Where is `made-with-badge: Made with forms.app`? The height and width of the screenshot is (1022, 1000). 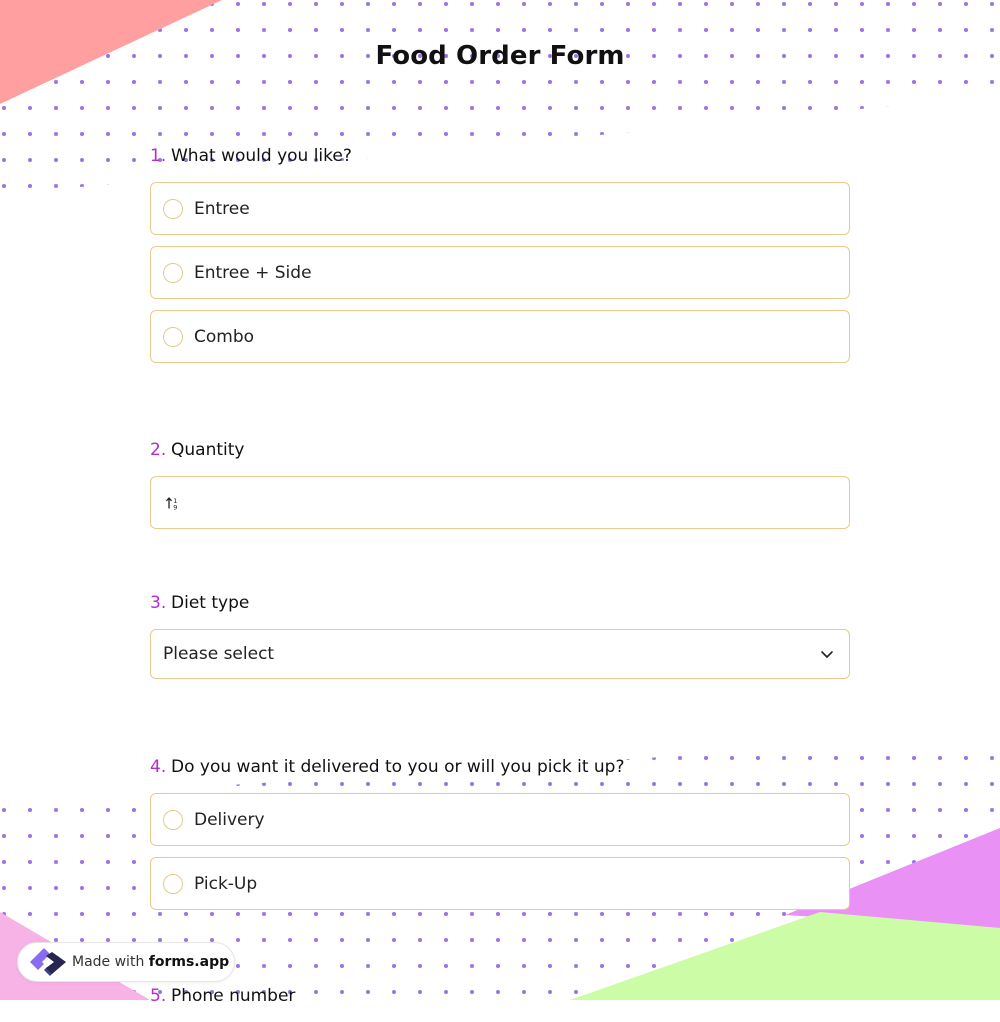
made-with-badge: Made with forms.app is located at coordinates (126, 962).